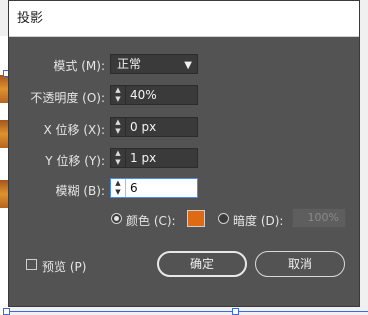 The height and width of the screenshot is (315, 368). Describe the element at coordinates (74, 130) in the screenshot. I see `x-offset-label: X 位移 (X):` at that location.